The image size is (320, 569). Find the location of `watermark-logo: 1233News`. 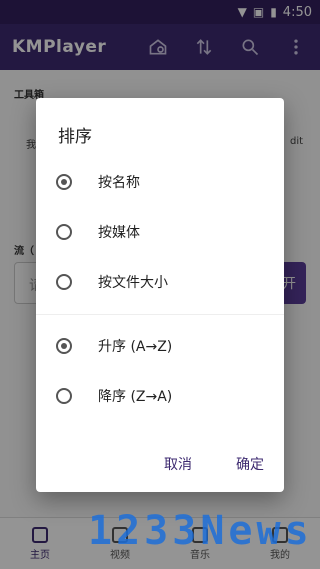

watermark-logo: 1233News is located at coordinates (200, 531).